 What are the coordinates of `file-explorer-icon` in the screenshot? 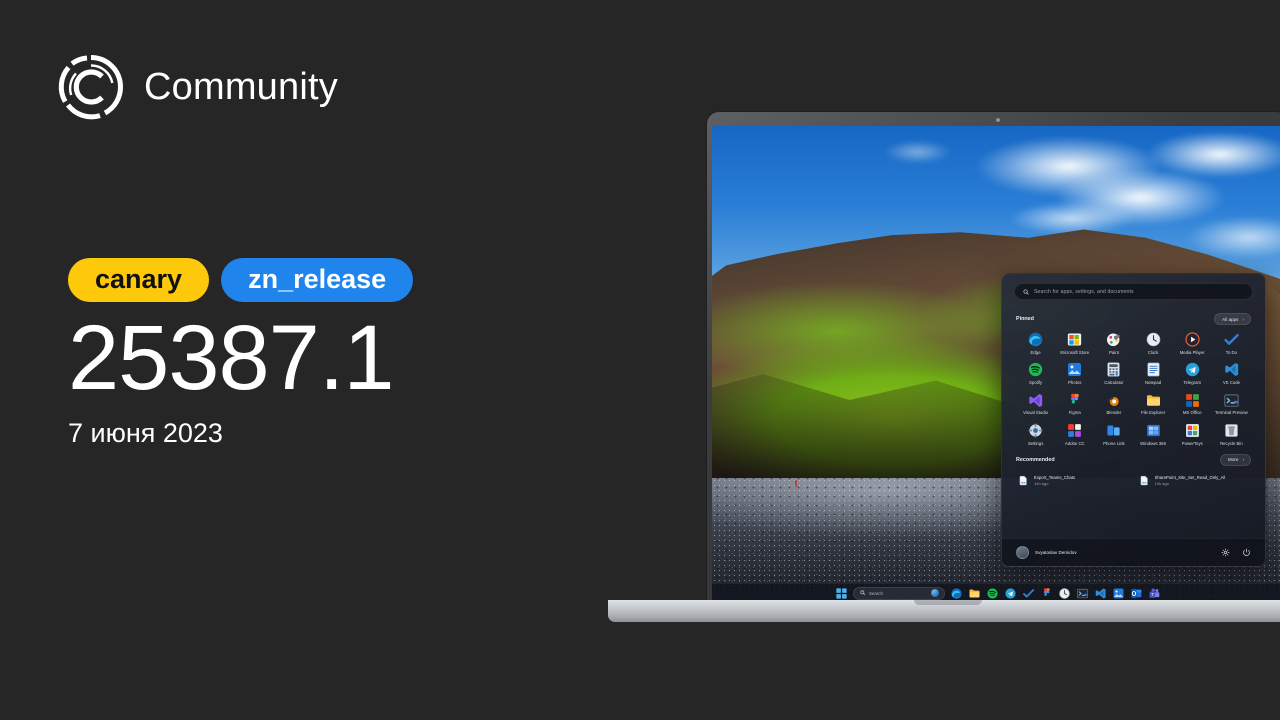 It's located at (974, 593).